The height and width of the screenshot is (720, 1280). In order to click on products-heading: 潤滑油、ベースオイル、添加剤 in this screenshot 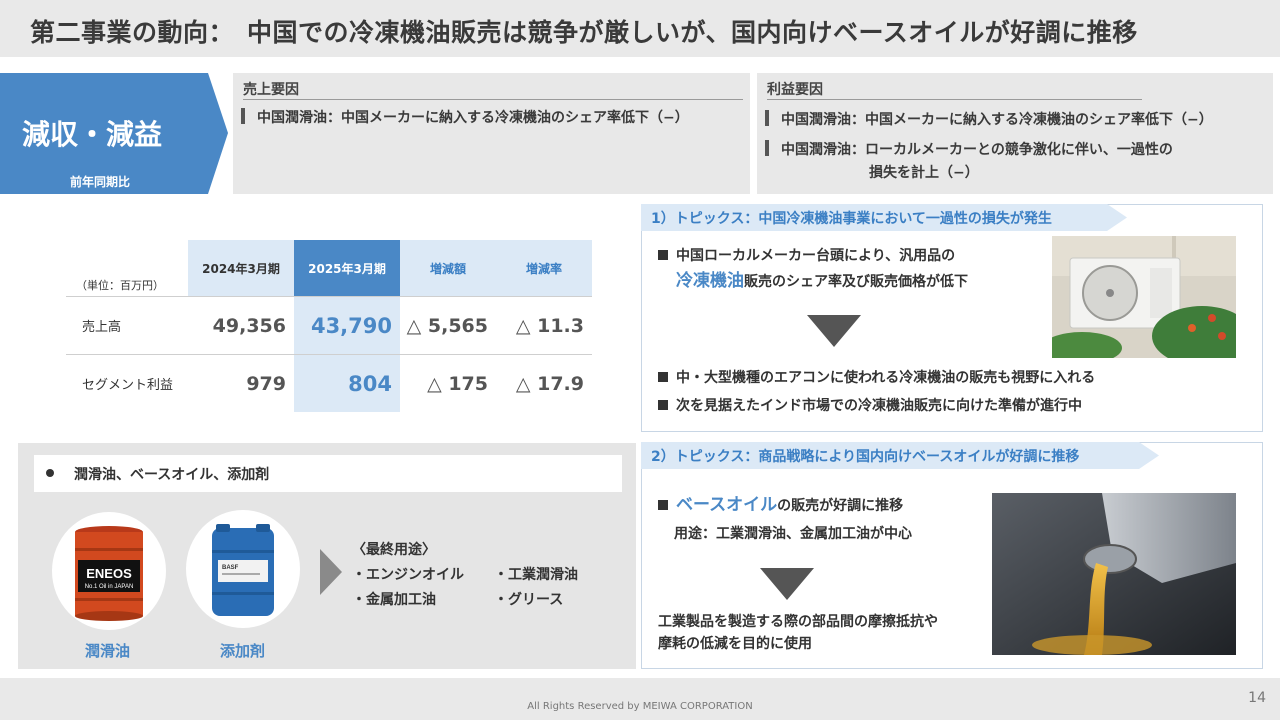, I will do `click(172, 475)`.